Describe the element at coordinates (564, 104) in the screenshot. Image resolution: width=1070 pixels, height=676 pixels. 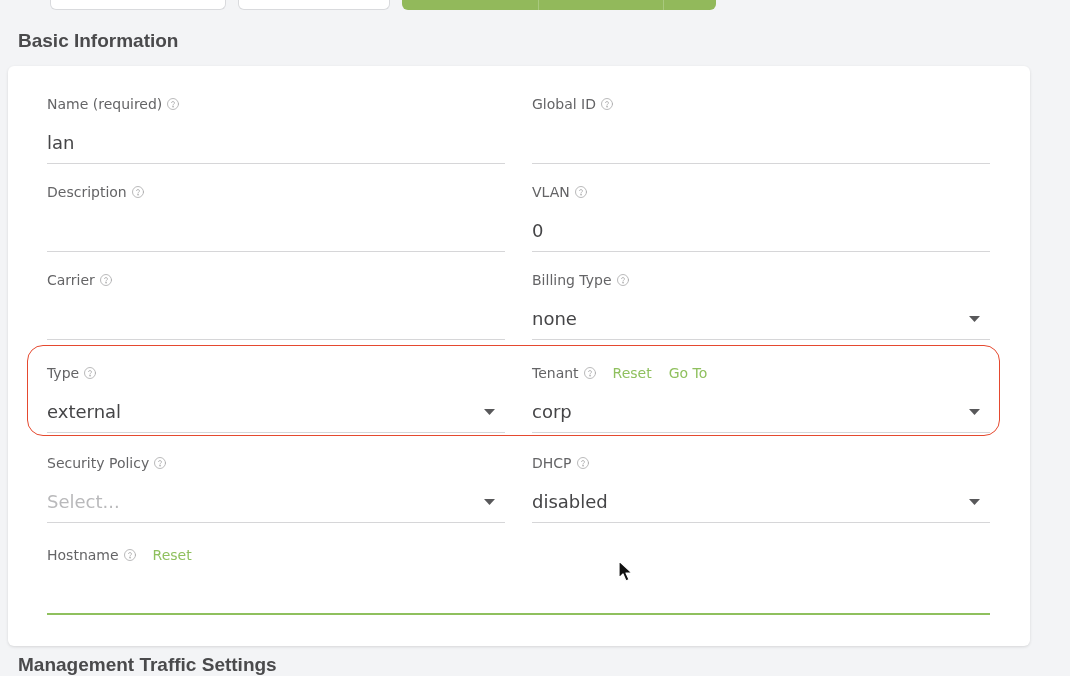
I see `field-label: Global ID` at that location.